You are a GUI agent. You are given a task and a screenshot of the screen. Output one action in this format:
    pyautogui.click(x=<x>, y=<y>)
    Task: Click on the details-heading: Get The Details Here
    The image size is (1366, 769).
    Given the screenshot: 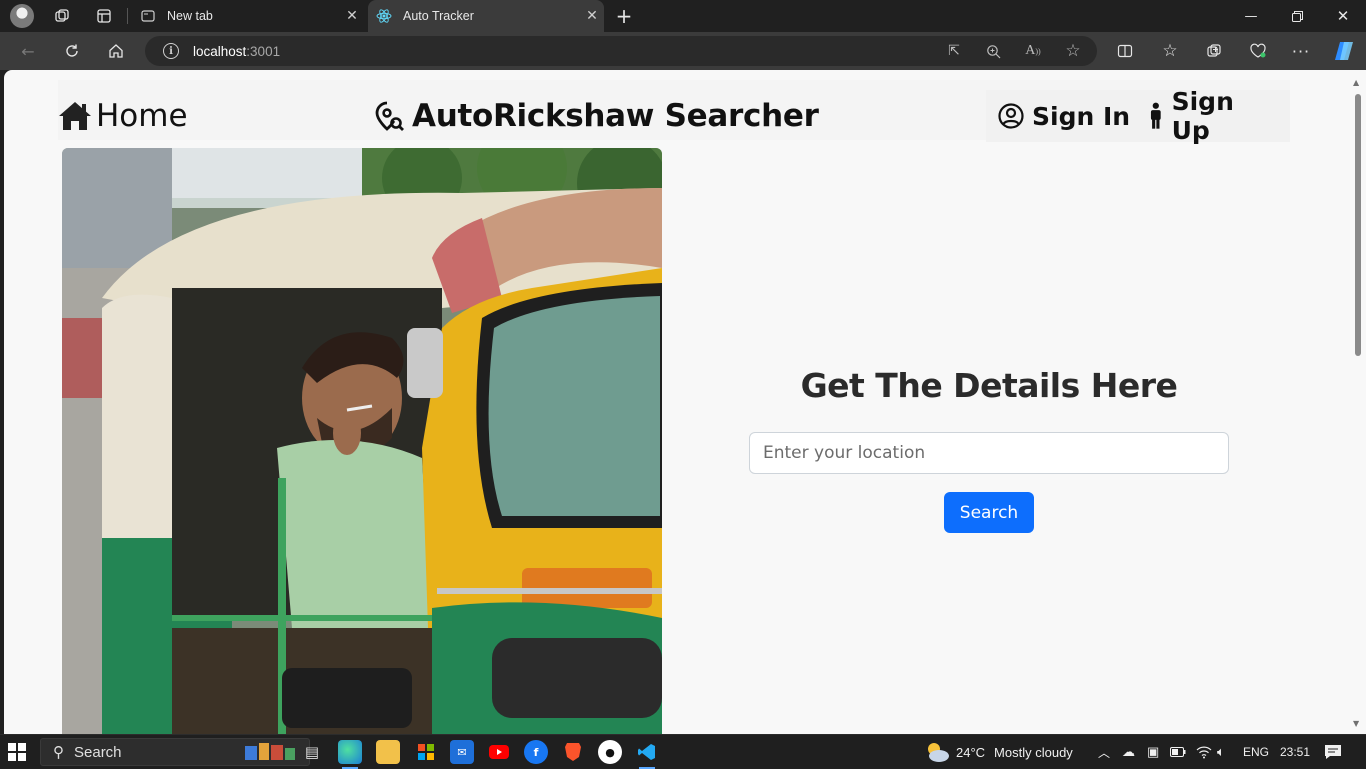 What is the action you would take?
    pyautogui.click(x=989, y=385)
    